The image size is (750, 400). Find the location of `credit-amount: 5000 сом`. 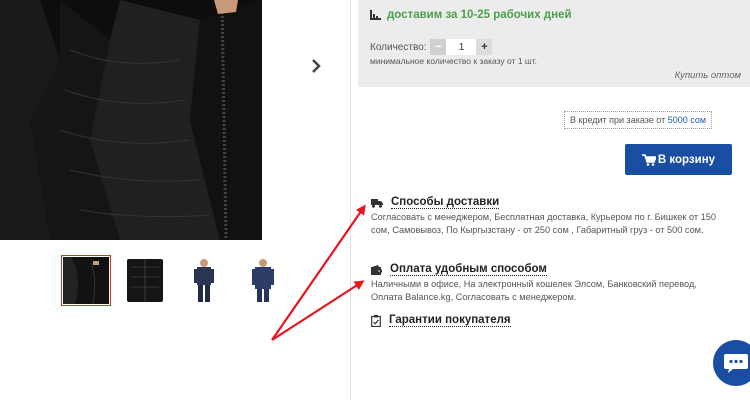

credit-amount: 5000 сом is located at coordinates (687, 120).